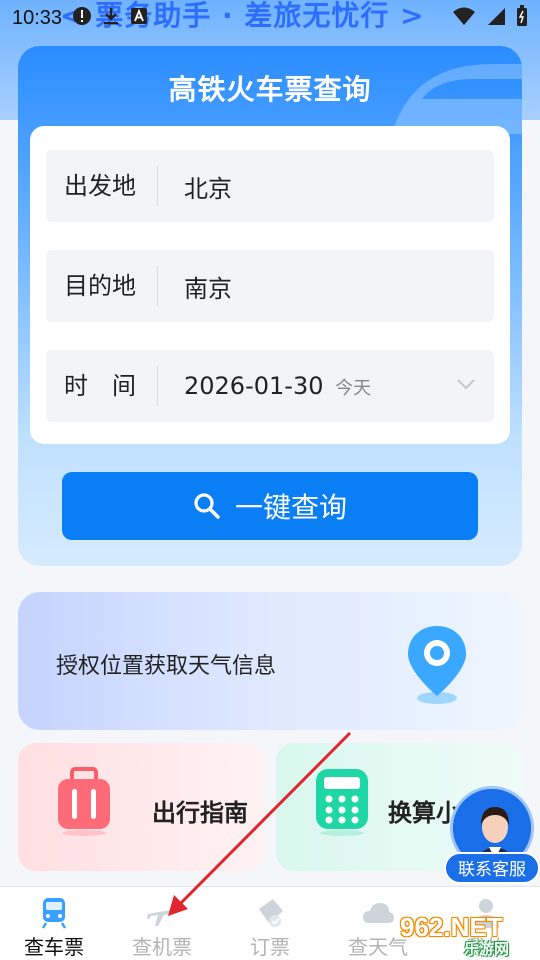 The image size is (540, 960). Describe the element at coordinates (270, 947) in the screenshot. I see `nav-label-booking: 订票` at that location.